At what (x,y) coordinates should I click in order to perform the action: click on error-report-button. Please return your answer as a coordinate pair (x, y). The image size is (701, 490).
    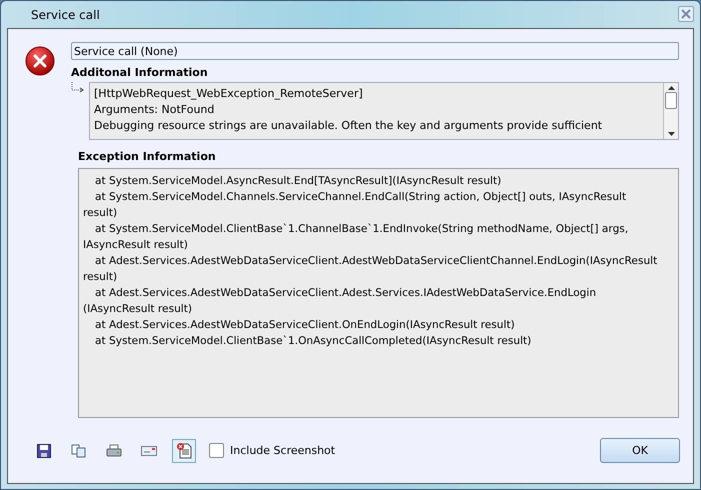
    Looking at the image, I should click on (184, 450).